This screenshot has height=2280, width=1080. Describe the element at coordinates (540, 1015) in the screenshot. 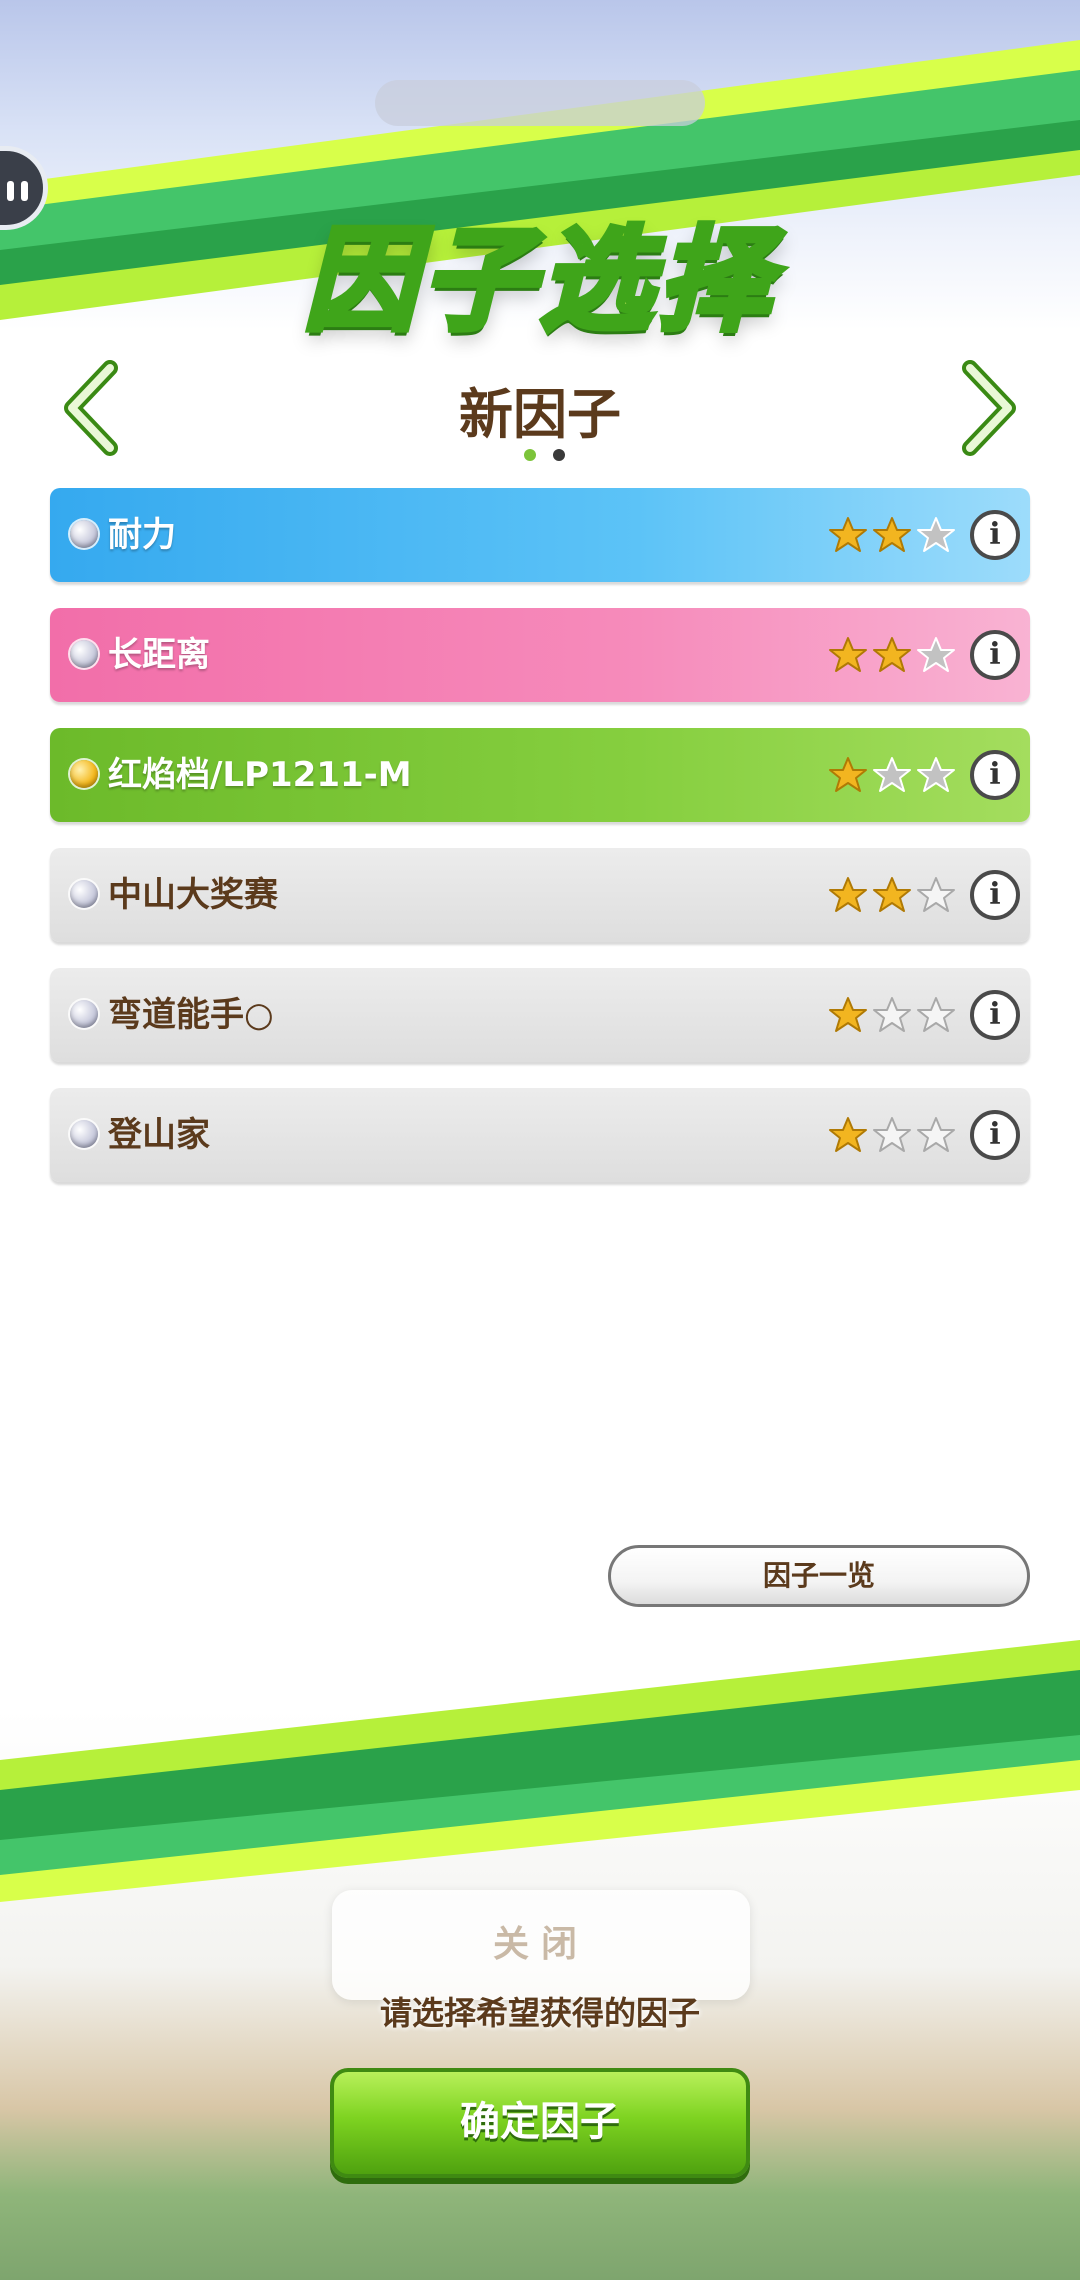

I see `factor-row: 弯道能手○ i` at that location.